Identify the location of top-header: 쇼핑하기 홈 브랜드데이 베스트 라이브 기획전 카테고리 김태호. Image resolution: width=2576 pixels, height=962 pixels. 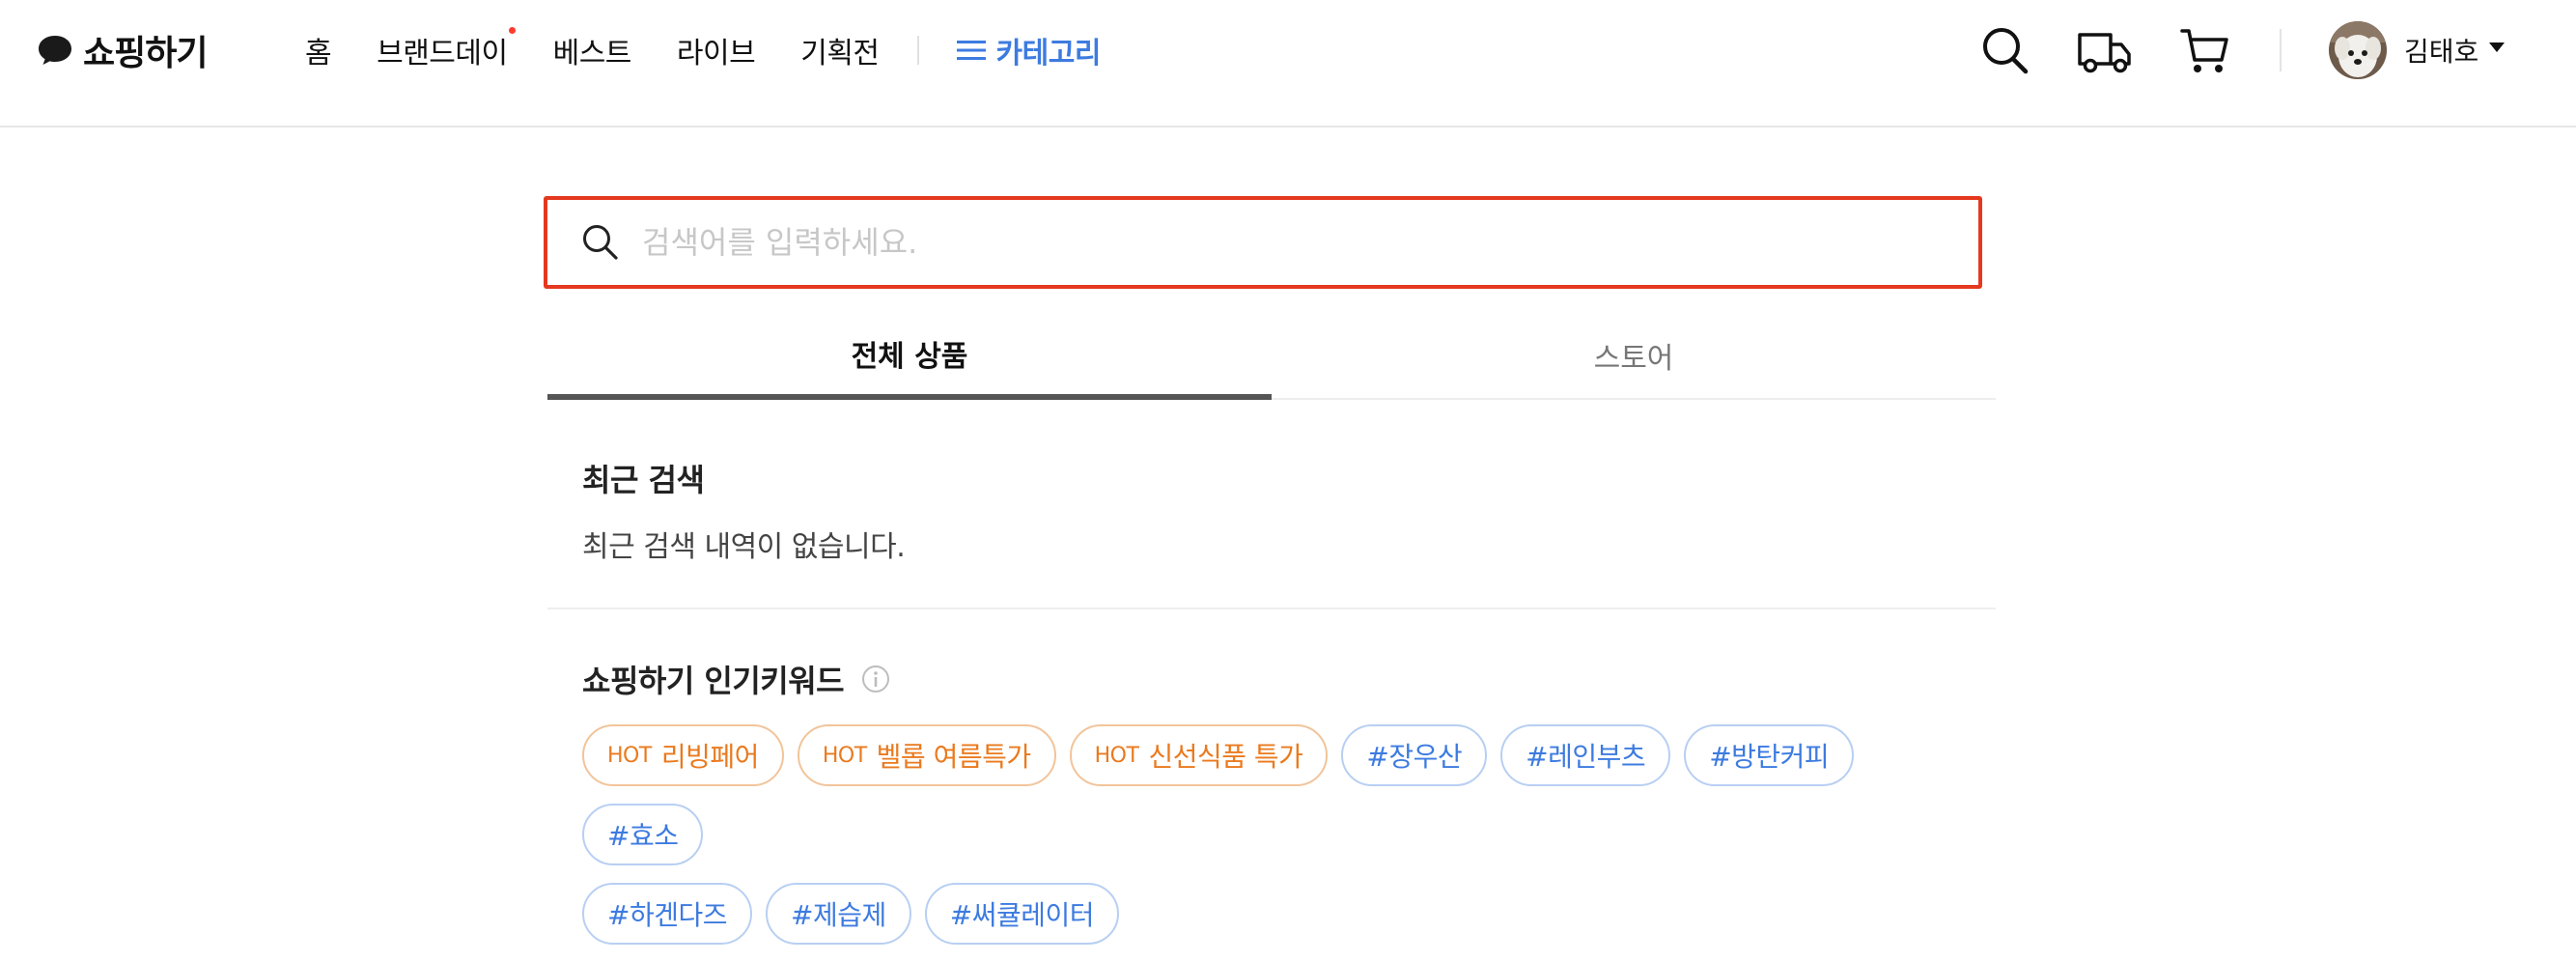
(1288, 63).